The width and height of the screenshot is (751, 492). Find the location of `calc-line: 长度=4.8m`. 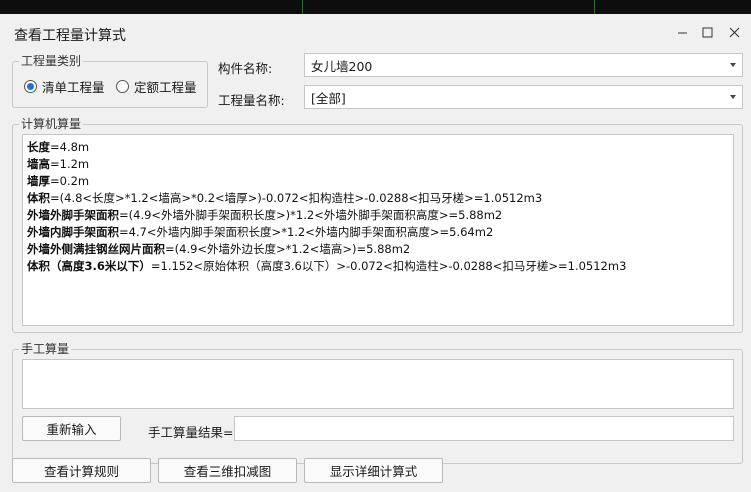

calc-line: 长度=4.8m is located at coordinates (378, 147).